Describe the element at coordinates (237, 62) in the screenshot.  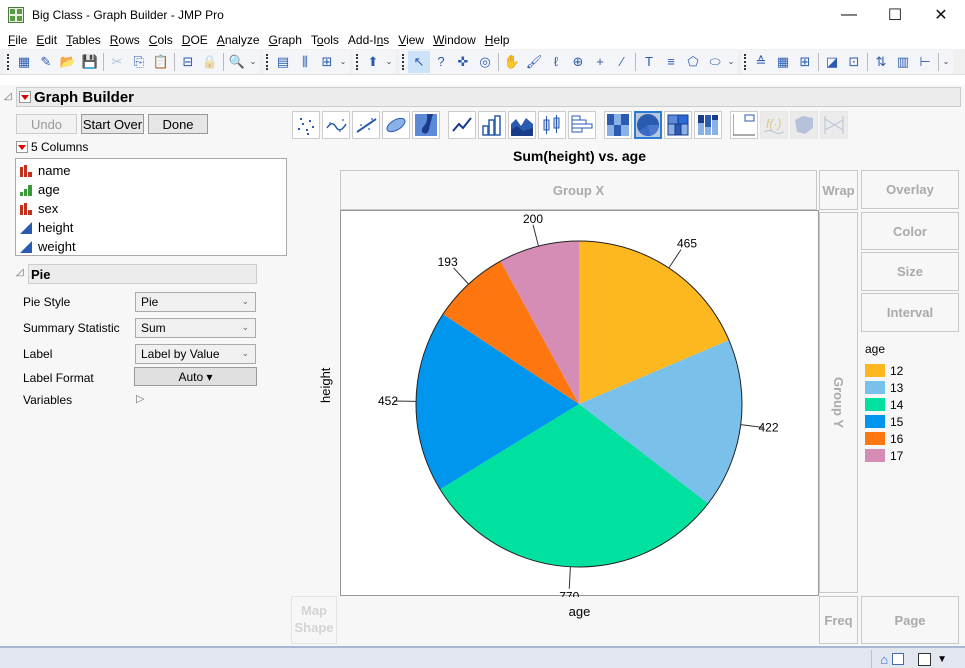
I see `search-icon: 🔍` at that location.